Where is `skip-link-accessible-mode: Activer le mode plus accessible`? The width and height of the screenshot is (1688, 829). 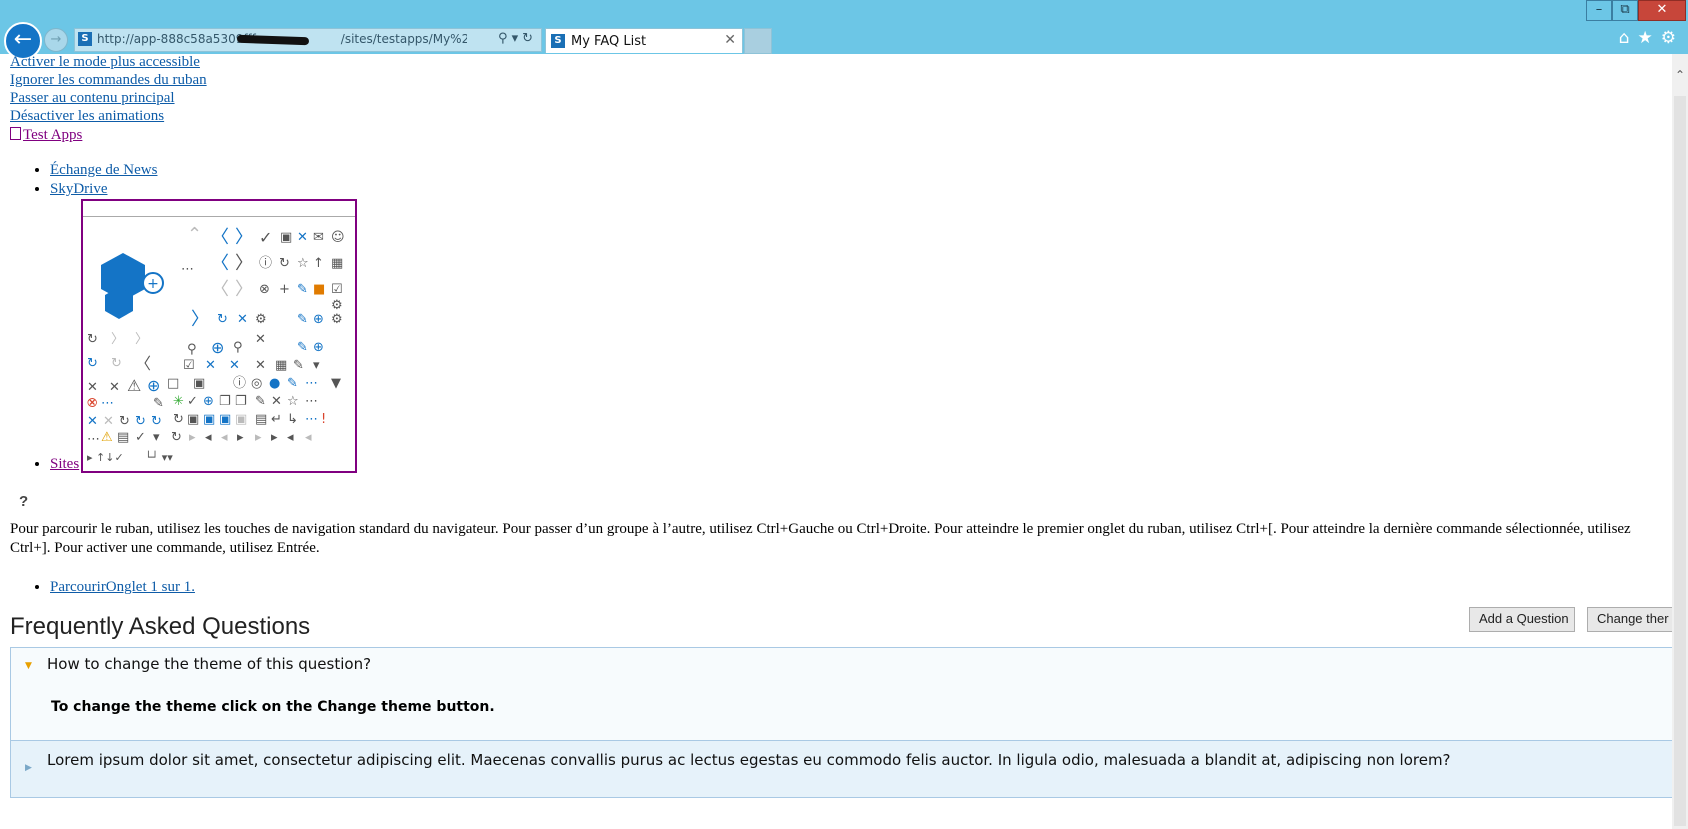
skip-link-accessible-mode: Activer le mode plus accessible is located at coordinates (105, 62).